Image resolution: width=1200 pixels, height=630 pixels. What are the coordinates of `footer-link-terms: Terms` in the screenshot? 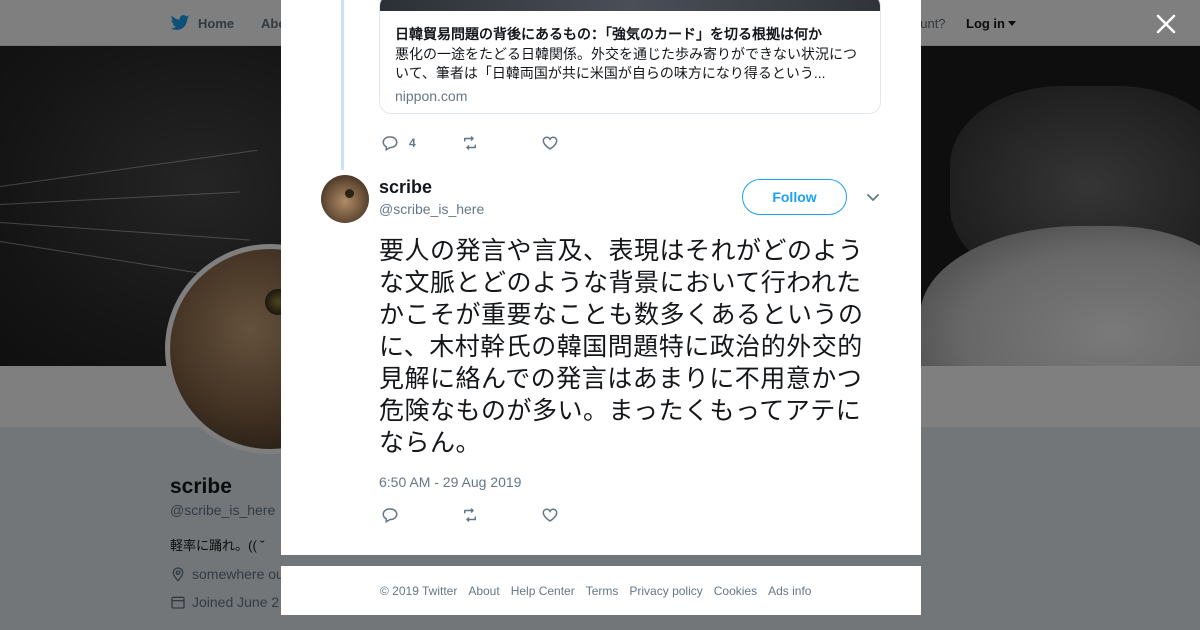 It's located at (602, 591).